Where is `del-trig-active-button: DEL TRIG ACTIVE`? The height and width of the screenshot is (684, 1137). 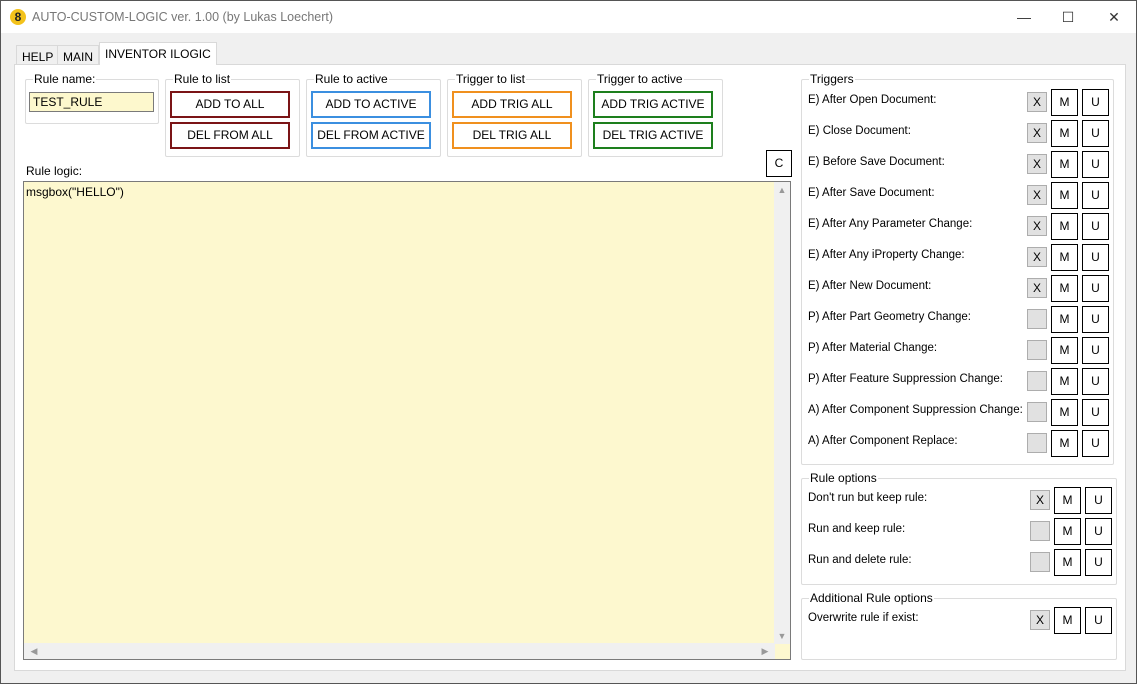
del-trig-active-button: DEL TRIG ACTIVE is located at coordinates (653, 135).